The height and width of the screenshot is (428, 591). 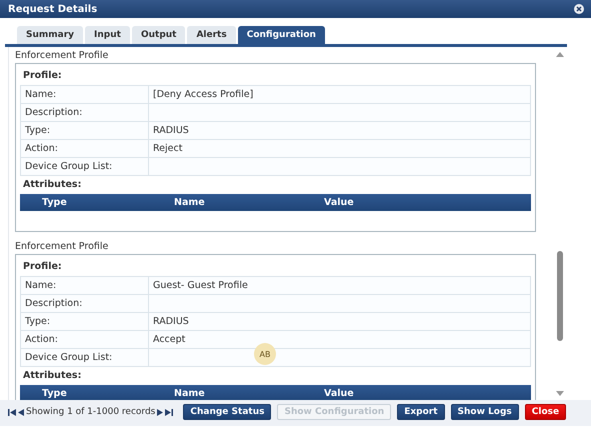 What do you see at coordinates (211, 35) in the screenshot?
I see `tab: Alerts` at bounding box center [211, 35].